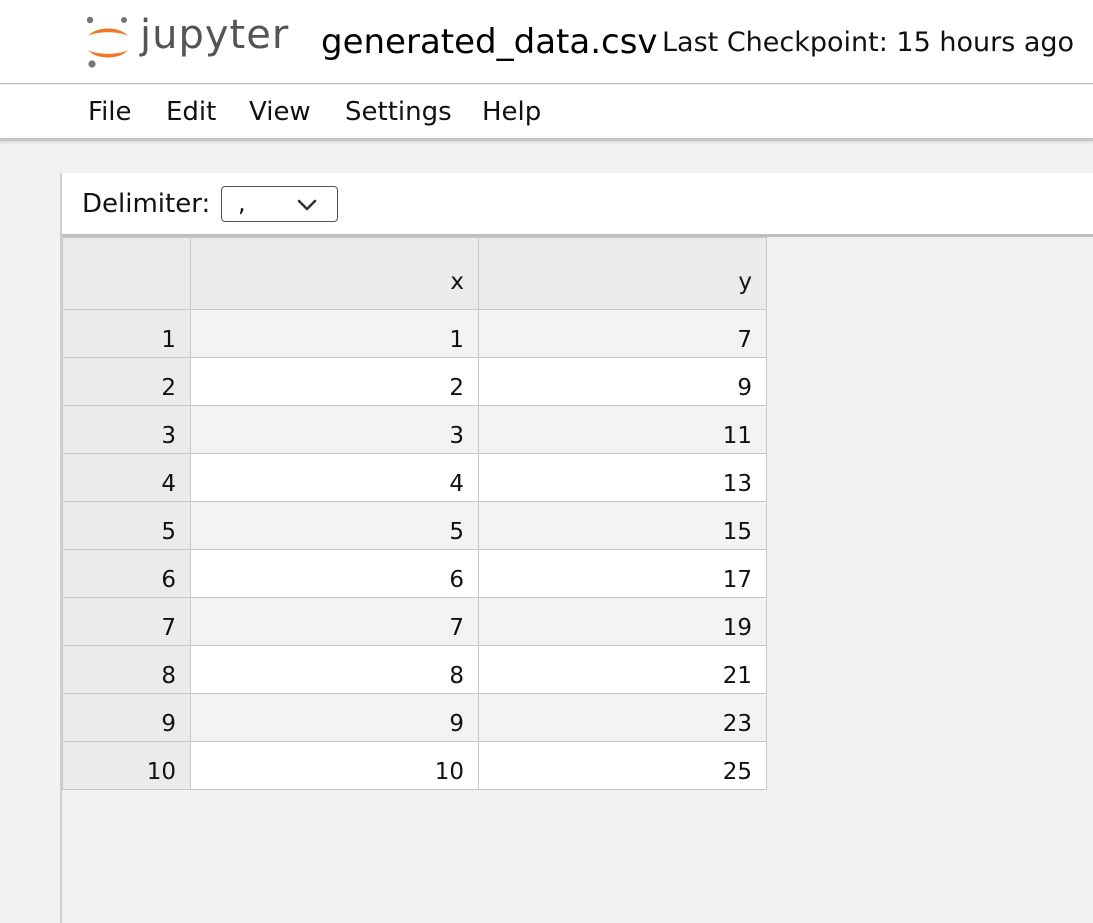 This screenshot has height=923, width=1093. I want to click on menu-bar: File Edit View Settings Help, so click(546, 113).